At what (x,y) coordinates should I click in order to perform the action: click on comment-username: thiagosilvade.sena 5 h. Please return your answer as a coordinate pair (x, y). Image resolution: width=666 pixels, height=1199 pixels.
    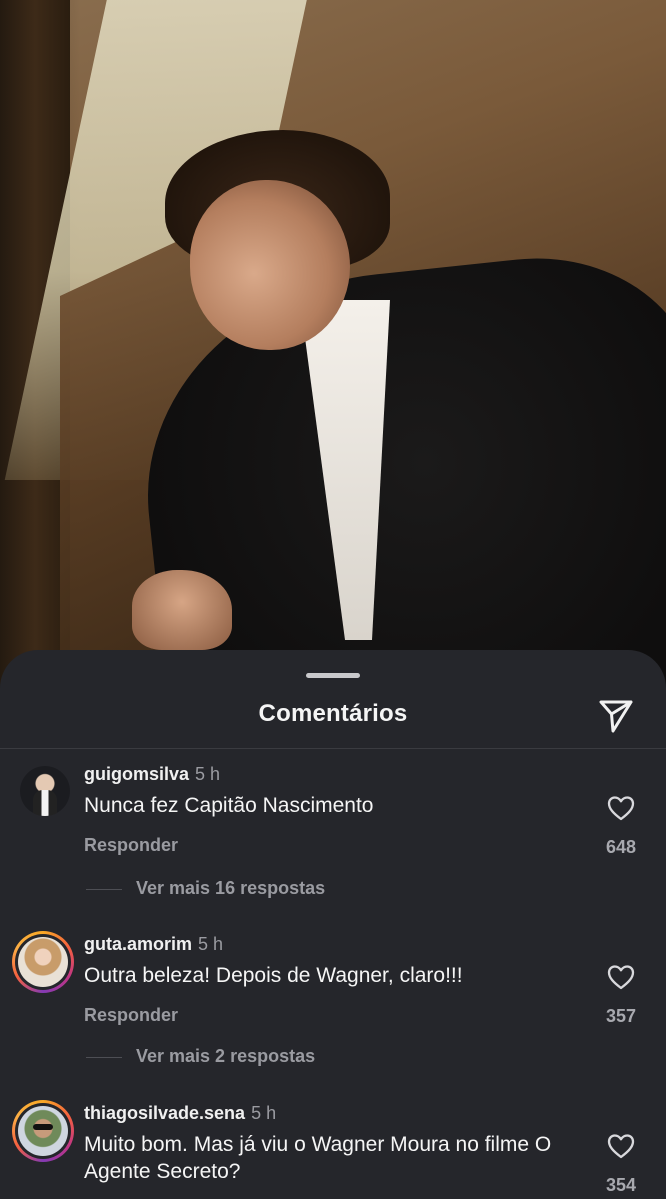
    Looking at the image, I should click on (180, 1113).